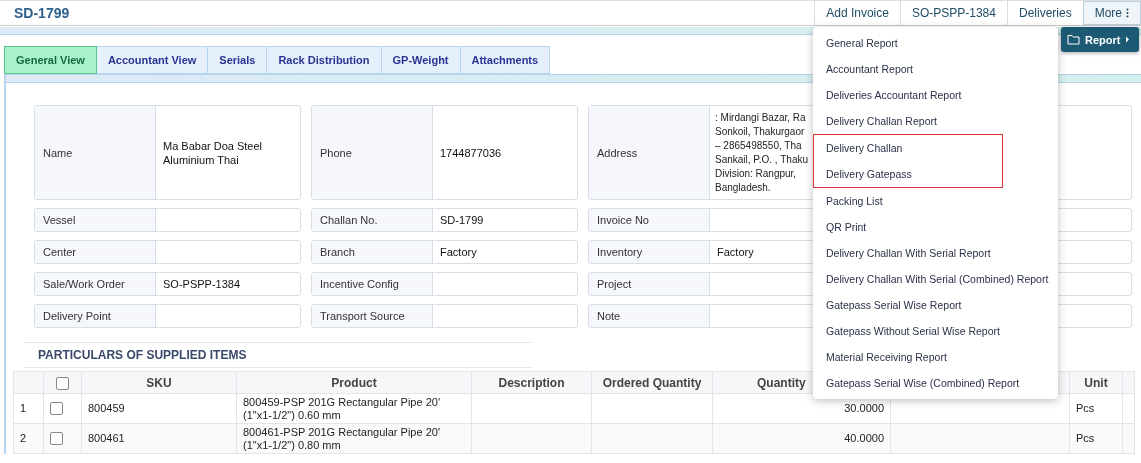  I want to click on table-cell: 800461, so click(159, 438).